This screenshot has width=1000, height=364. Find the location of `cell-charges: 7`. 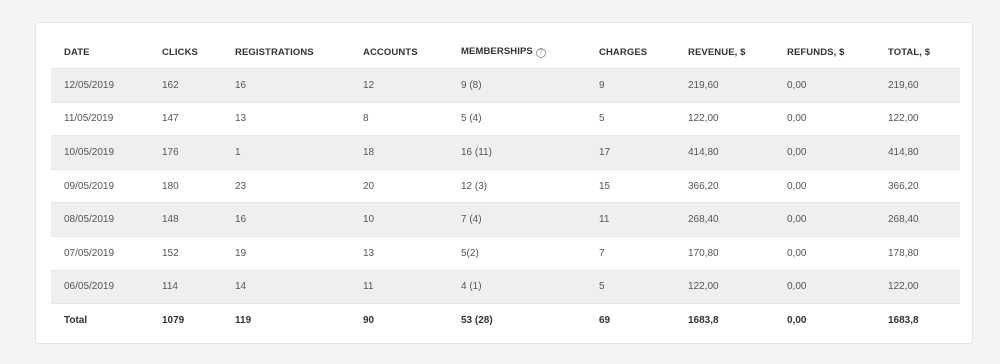

cell-charges: 7 is located at coordinates (630, 253).